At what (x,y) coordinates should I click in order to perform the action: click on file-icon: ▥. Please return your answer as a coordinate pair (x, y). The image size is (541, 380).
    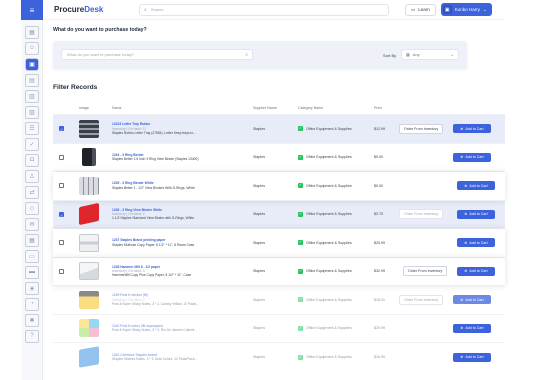
    Looking at the image, I should click on (32, 96).